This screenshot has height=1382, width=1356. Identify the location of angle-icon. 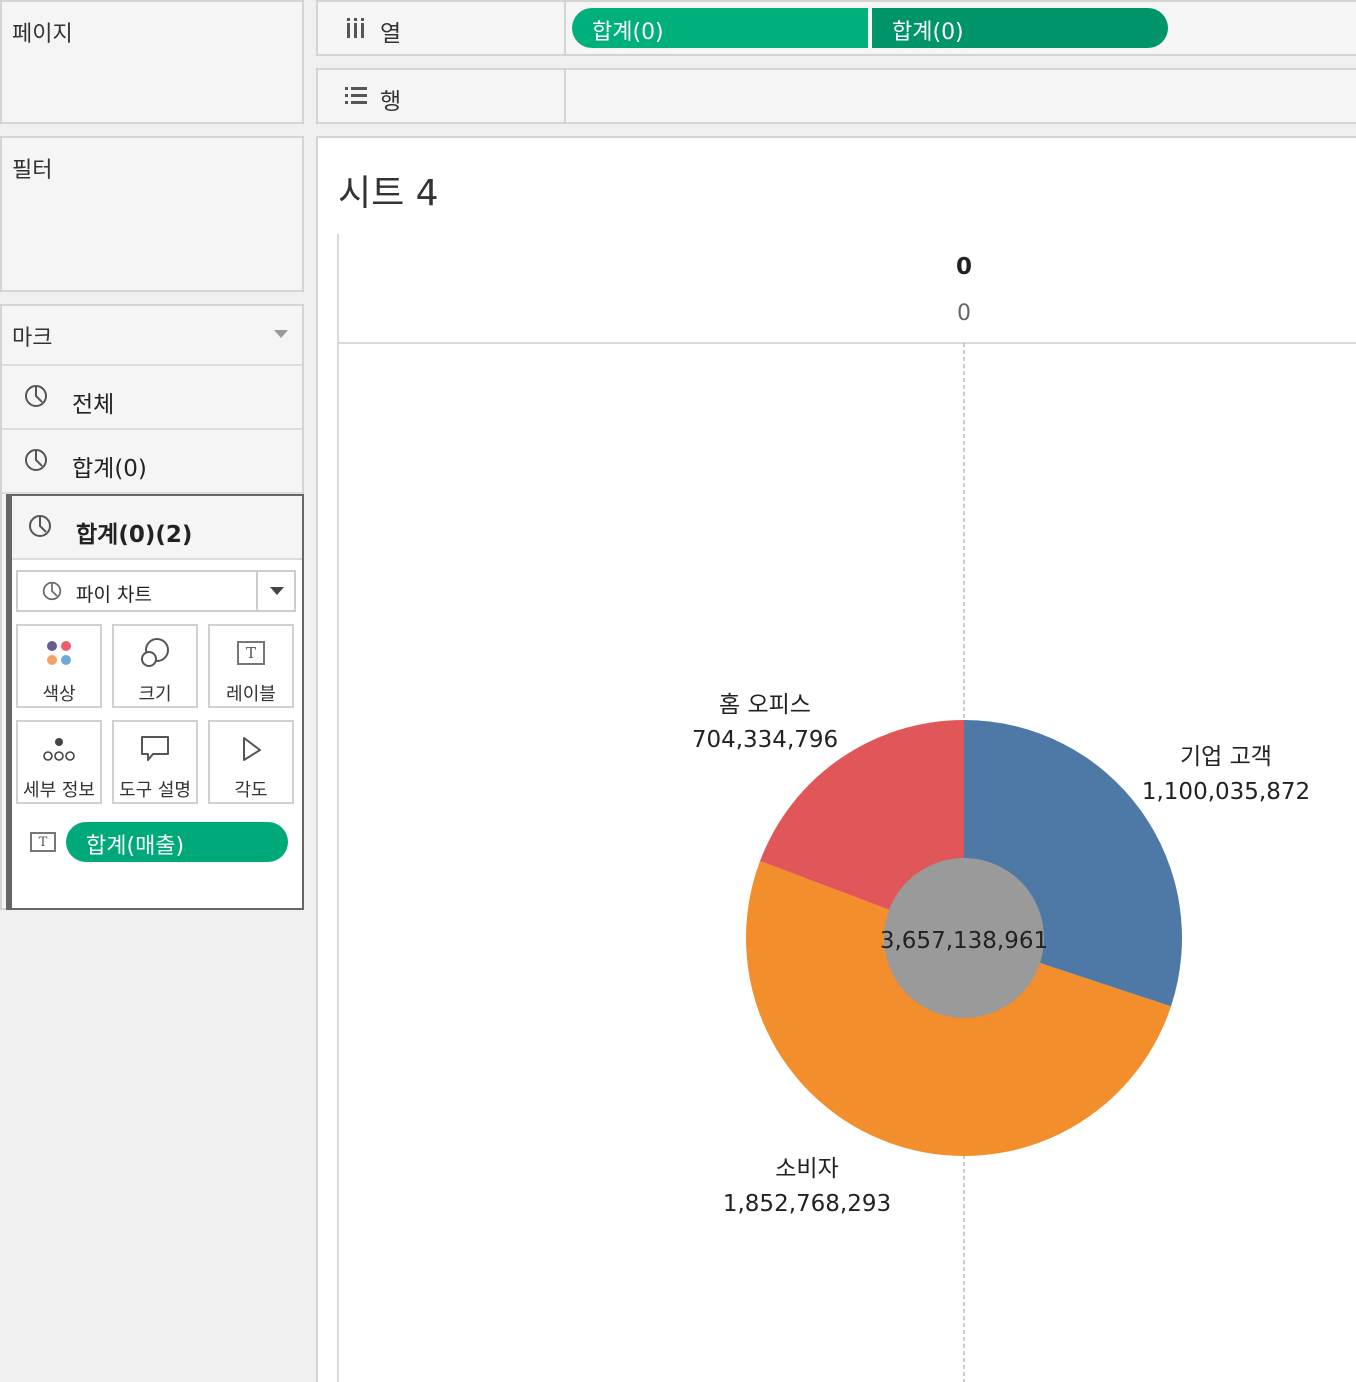
(251, 749).